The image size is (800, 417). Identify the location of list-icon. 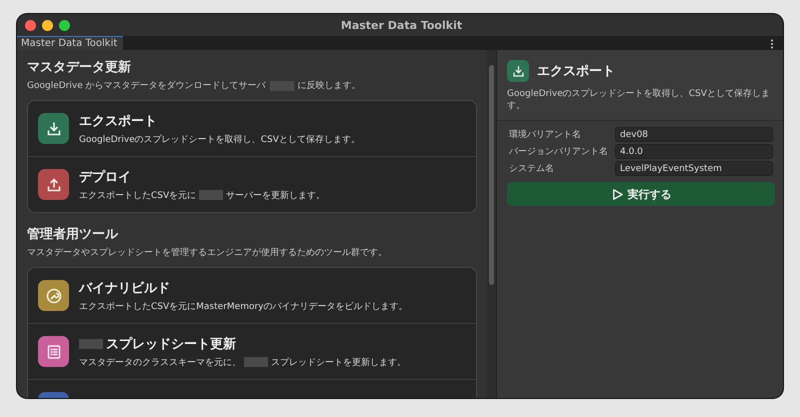
(54, 352).